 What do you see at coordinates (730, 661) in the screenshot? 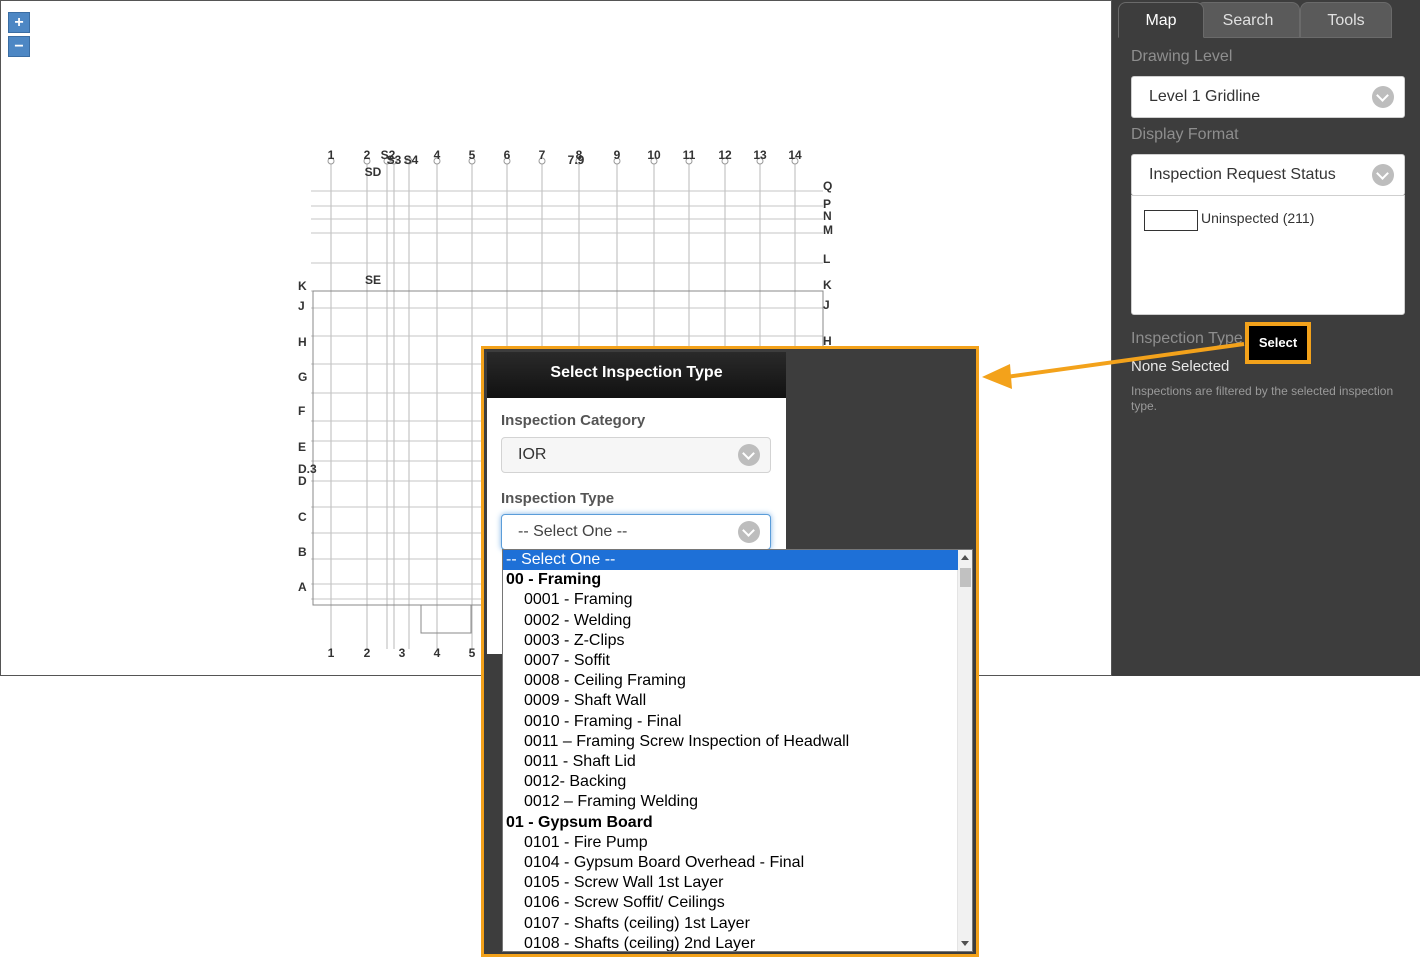
I see `dropdown-option: 0007 - Soffit` at bounding box center [730, 661].